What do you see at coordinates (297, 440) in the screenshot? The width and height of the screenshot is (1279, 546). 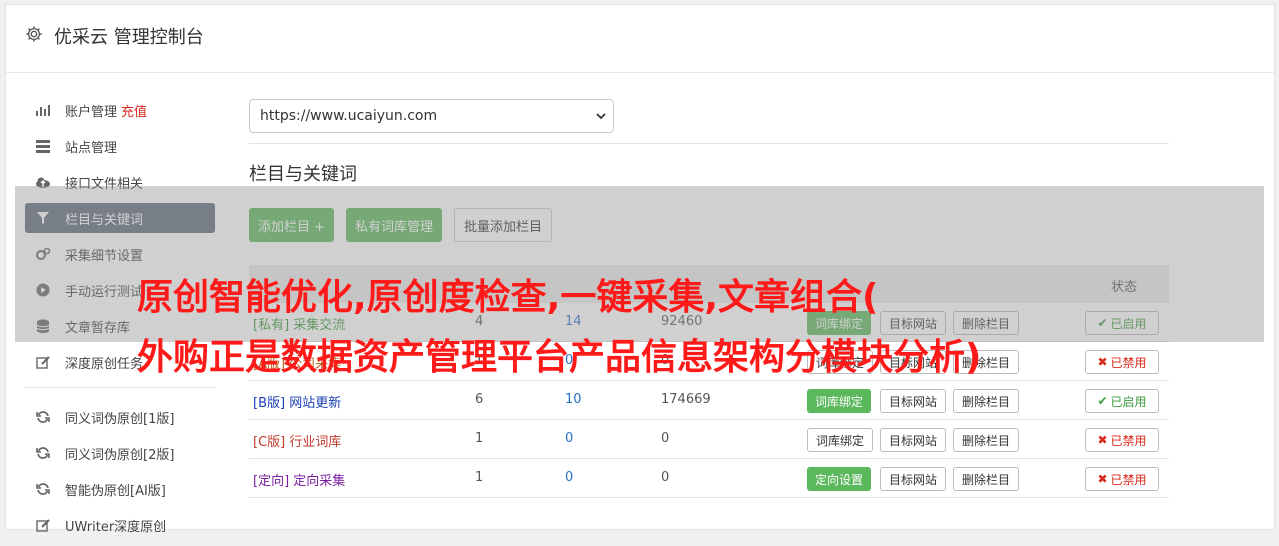 I see `column-name: [C版] 行业词库` at bounding box center [297, 440].